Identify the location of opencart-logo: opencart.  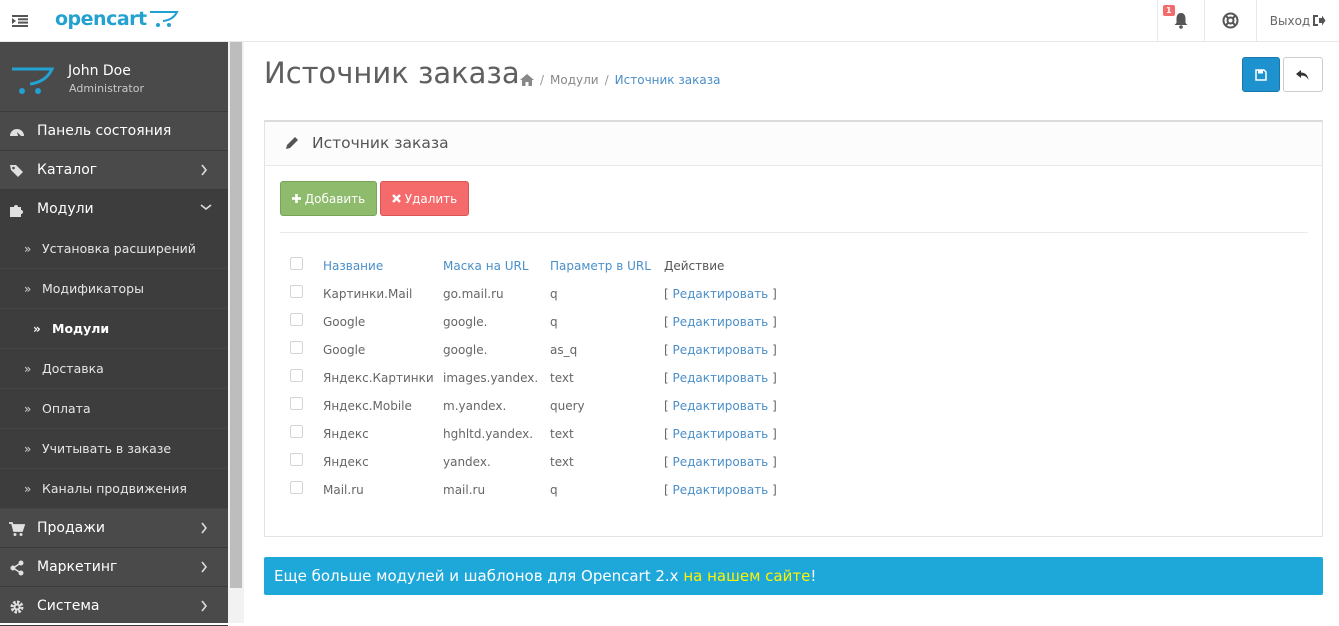
(117, 19).